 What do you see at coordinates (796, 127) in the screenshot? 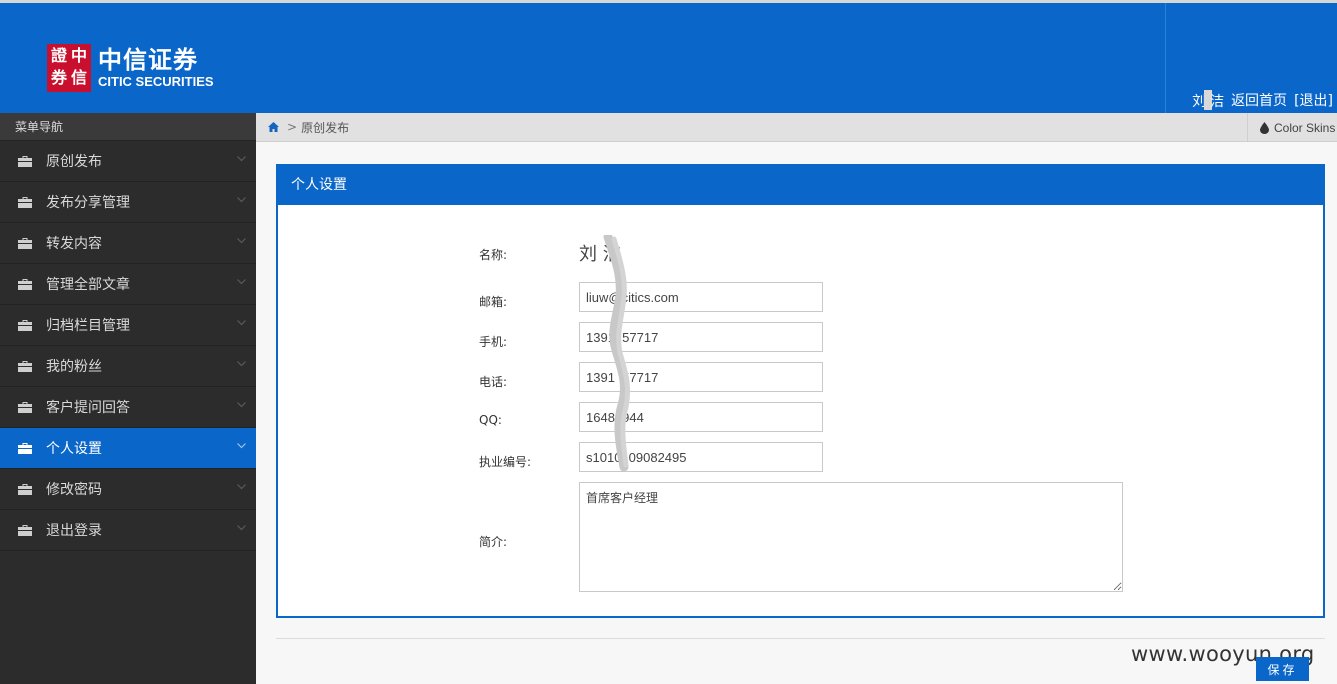
I see `breadcrumb: > 原创发布 Color Skins` at bounding box center [796, 127].